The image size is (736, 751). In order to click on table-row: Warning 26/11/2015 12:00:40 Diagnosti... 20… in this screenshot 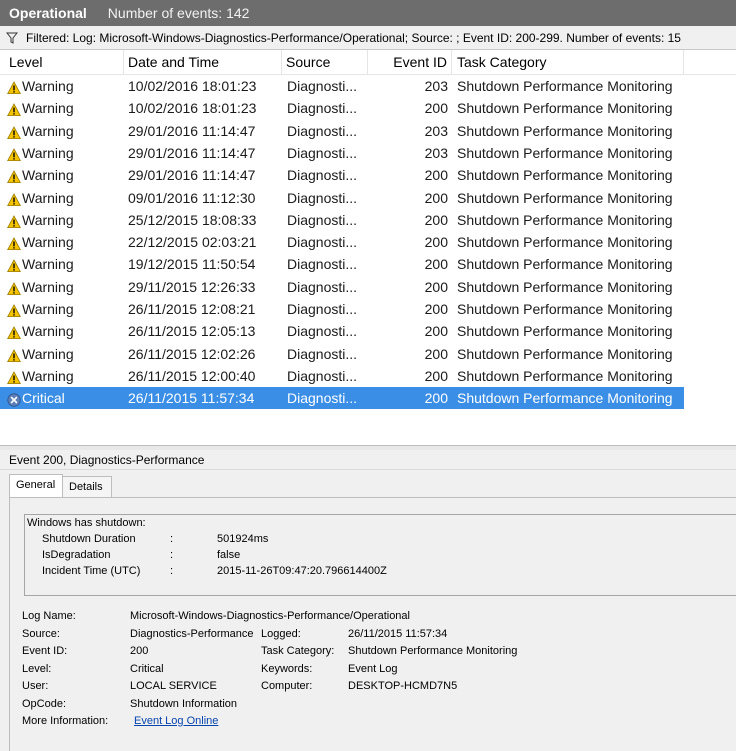, I will do `click(342, 376)`.